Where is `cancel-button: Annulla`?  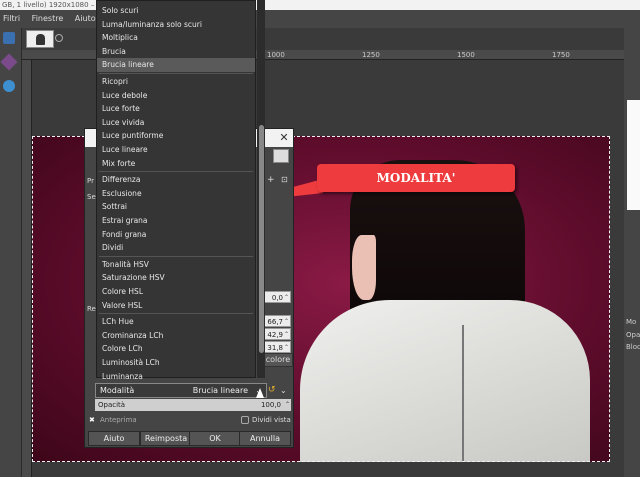
cancel-button: Annulla is located at coordinates (265, 438).